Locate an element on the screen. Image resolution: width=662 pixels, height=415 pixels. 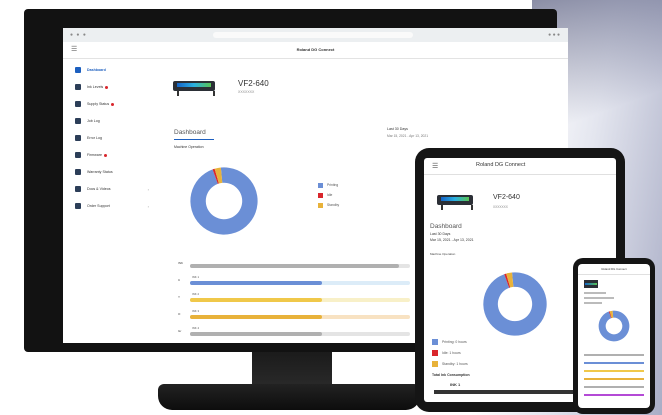
sidebar-item-supply-status: Supply Status is located at coordinates (113, 104).